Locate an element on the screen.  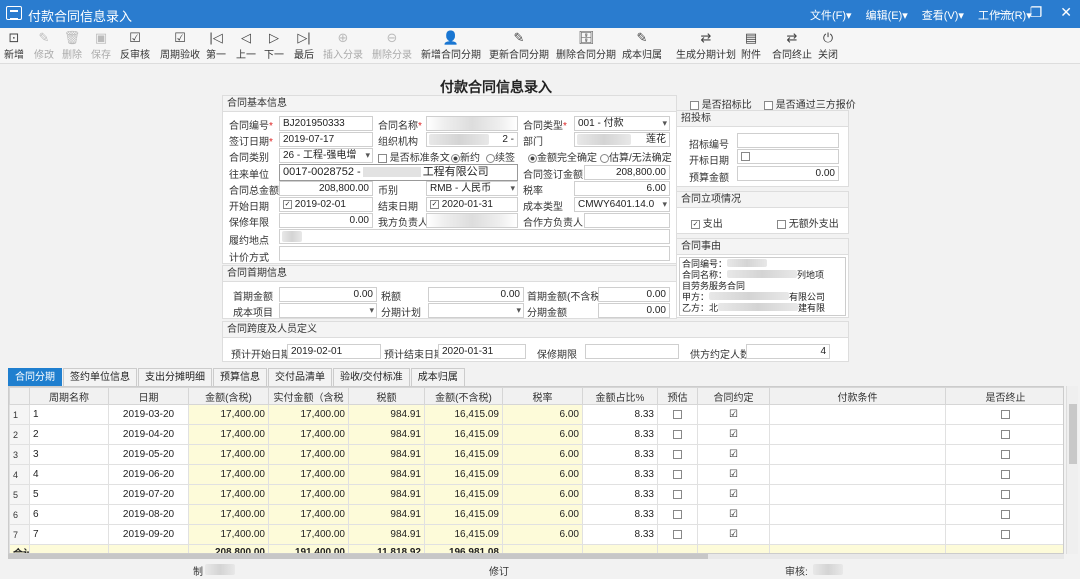
amount-estimate-radio: 估算/无法确定 is located at coordinates (636, 156).